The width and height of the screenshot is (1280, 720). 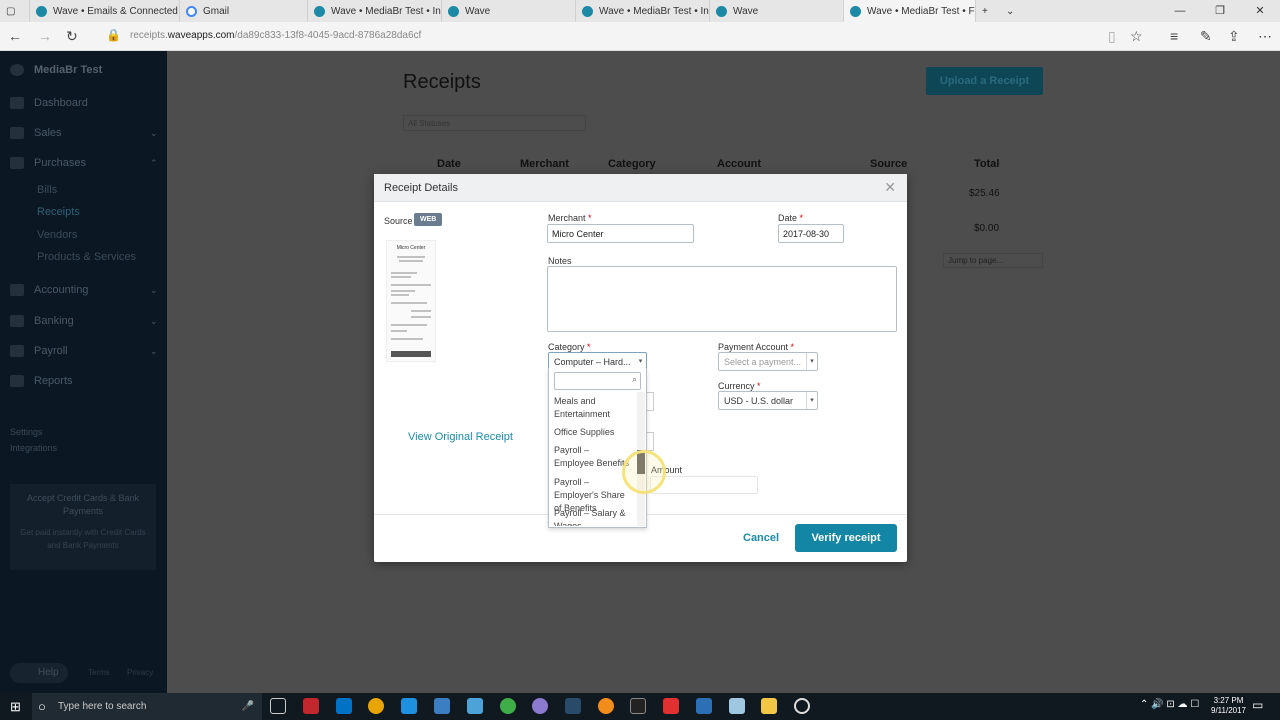 What do you see at coordinates (83, 504) in the screenshot?
I see `promo-title: Accept Credit Cards & Bank Payments` at bounding box center [83, 504].